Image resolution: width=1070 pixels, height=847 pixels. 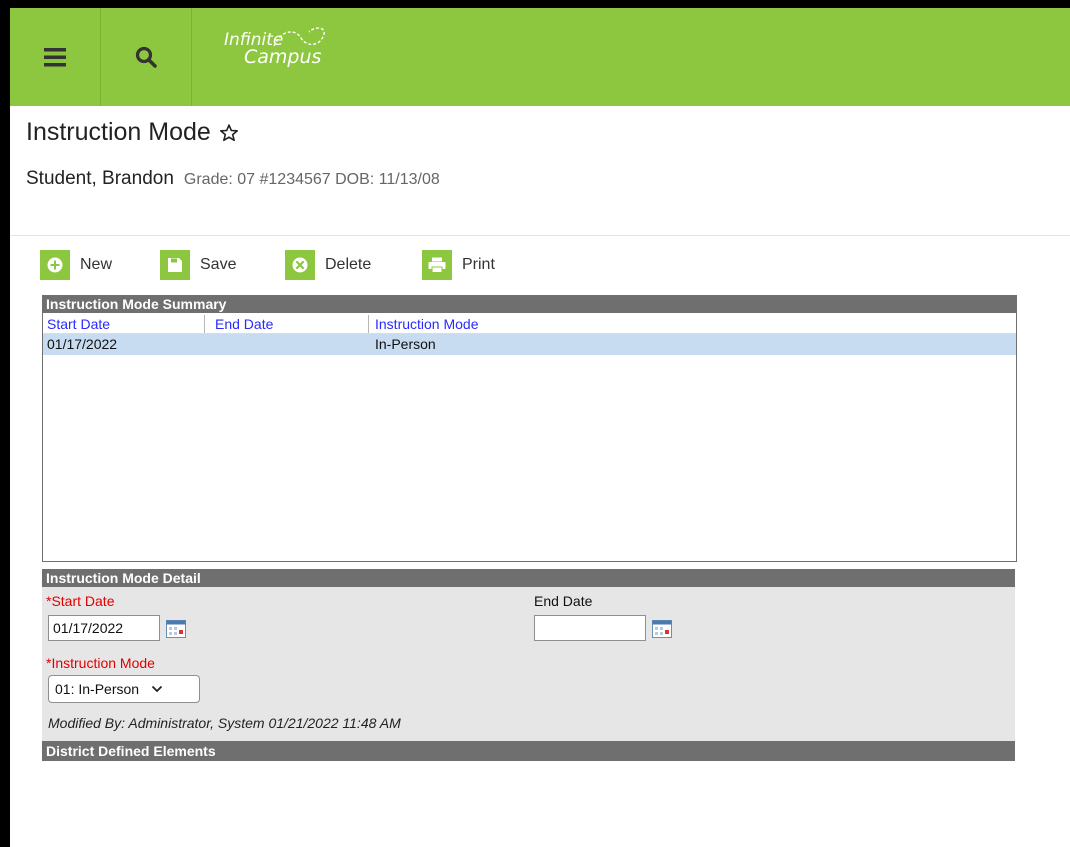 What do you see at coordinates (405, 344) in the screenshot?
I see `cell-instruction-mode: In-Person` at bounding box center [405, 344].